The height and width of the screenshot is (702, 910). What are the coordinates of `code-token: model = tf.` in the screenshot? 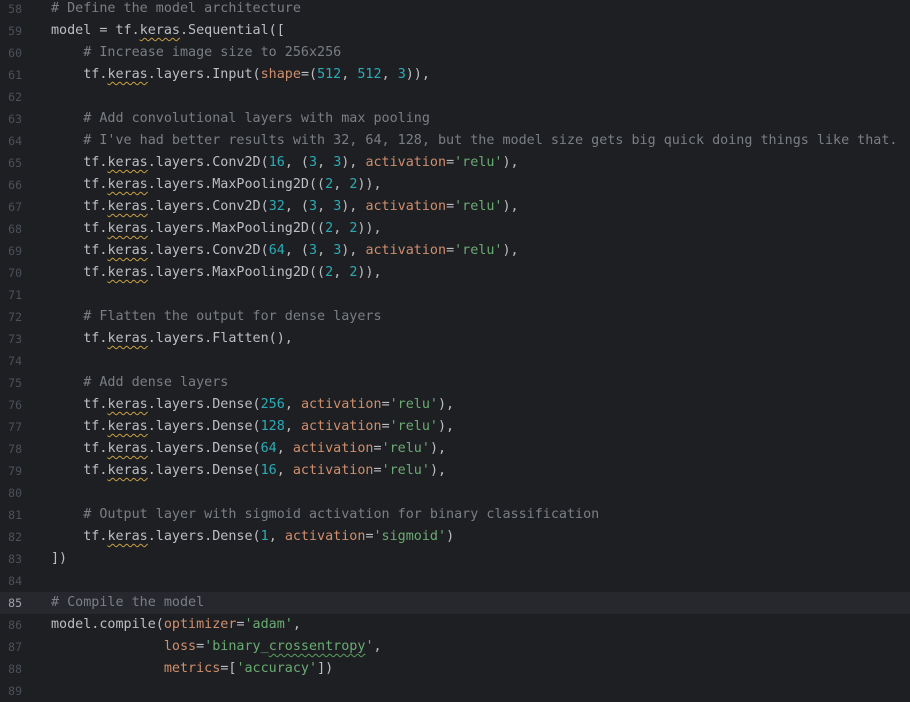 It's located at (95, 30).